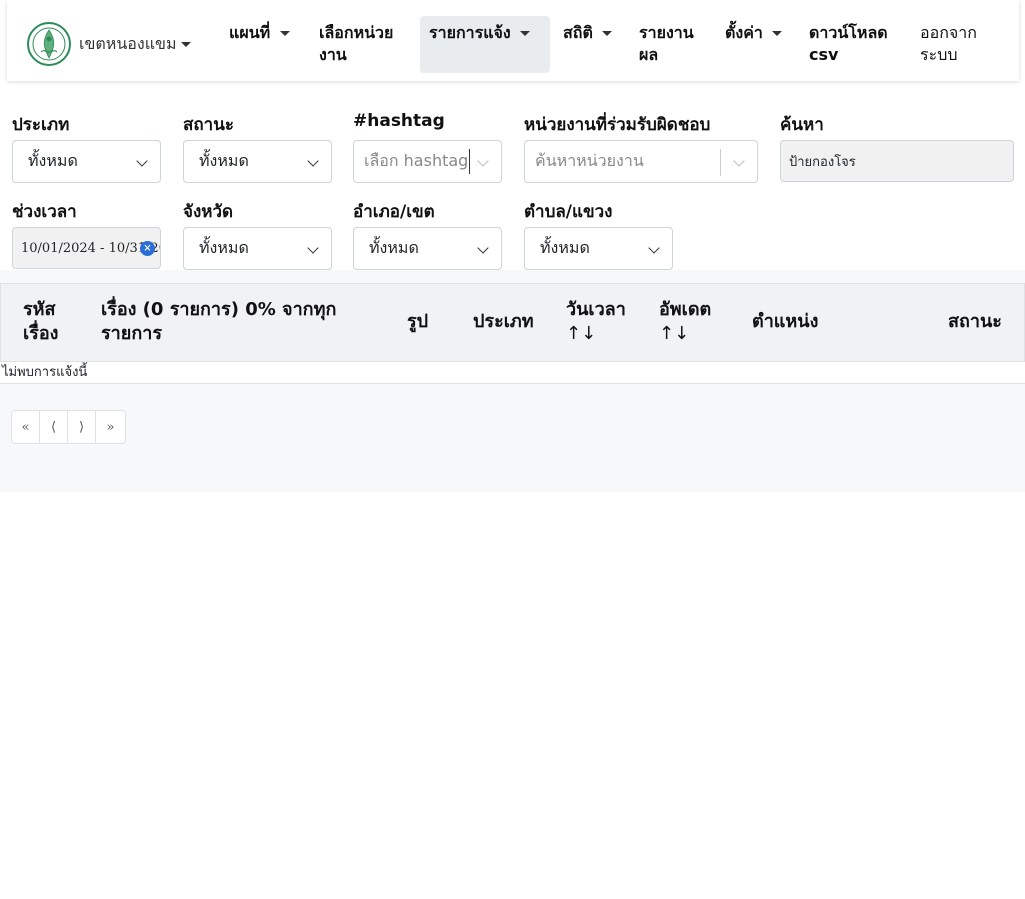 This screenshot has height=899, width=1025. Describe the element at coordinates (565, 247) in the screenshot. I see `subdistrict-select-value: ทั้งหมด` at that location.